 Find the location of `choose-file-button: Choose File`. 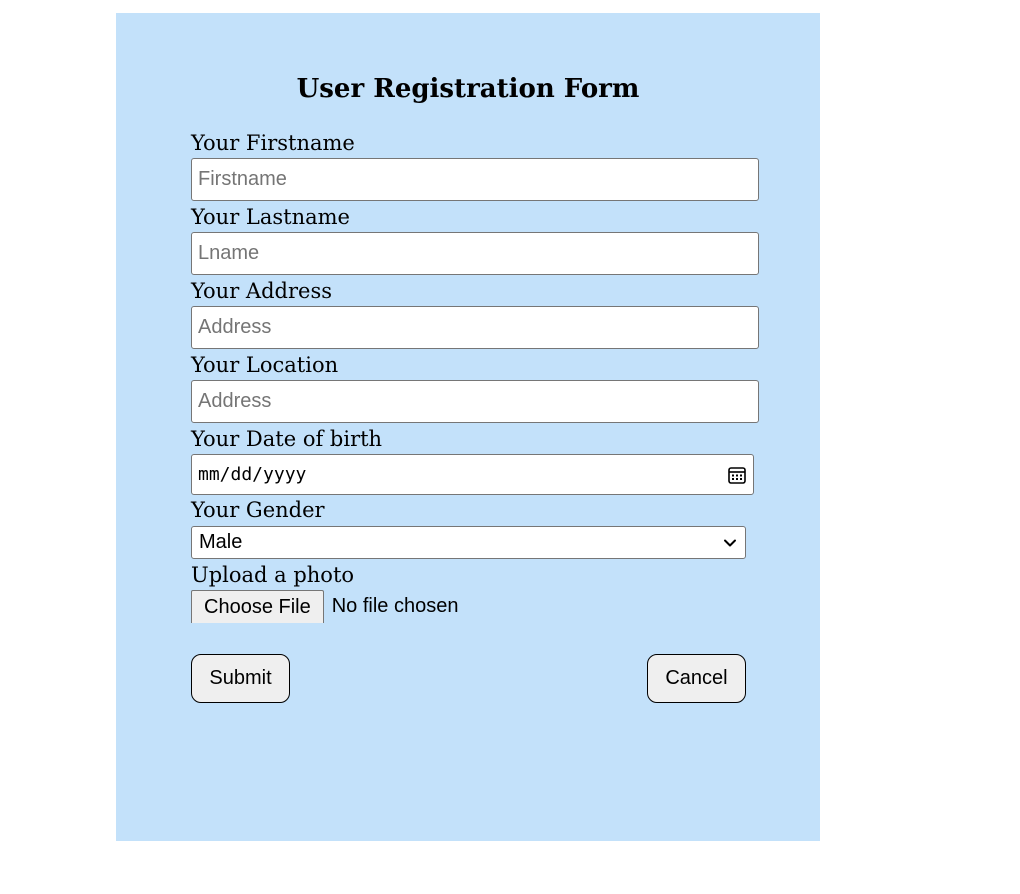

choose-file-button: Choose File is located at coordinates (257, 606).